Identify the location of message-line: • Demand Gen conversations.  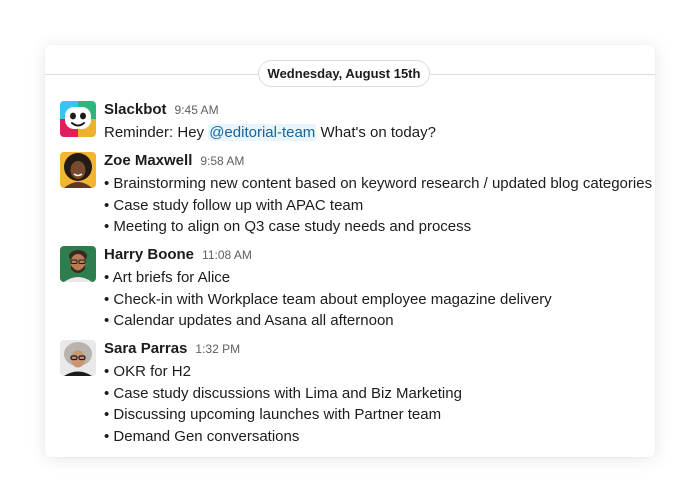
(202, 436).